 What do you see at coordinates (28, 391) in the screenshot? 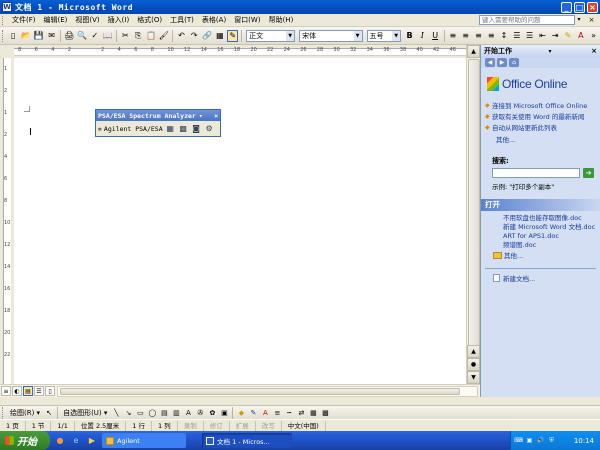
I see `print-view-icon: ▤` at bounding box center [28, 391].